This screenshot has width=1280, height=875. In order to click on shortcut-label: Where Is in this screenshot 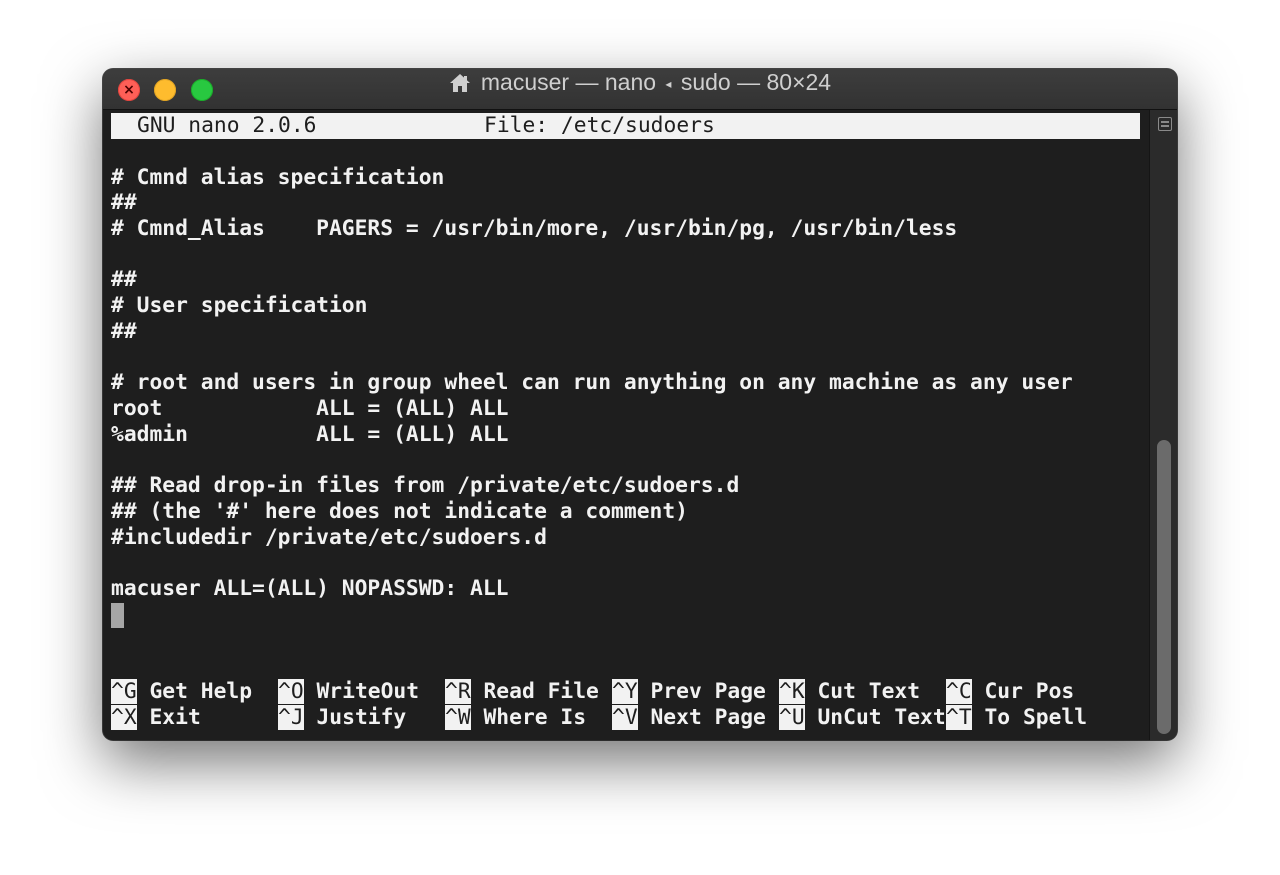, I will do `click(528, 717)`.